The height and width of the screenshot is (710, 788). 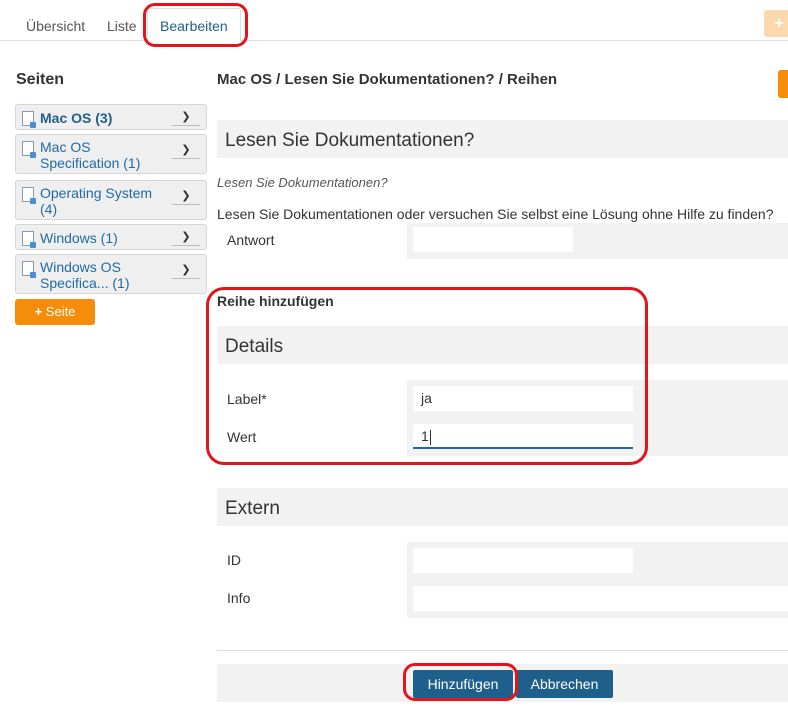 What do you see at coordinates (251, 240) in the screenshot?
I see `answer-label: Antwort` at bounding box center [251, 240].